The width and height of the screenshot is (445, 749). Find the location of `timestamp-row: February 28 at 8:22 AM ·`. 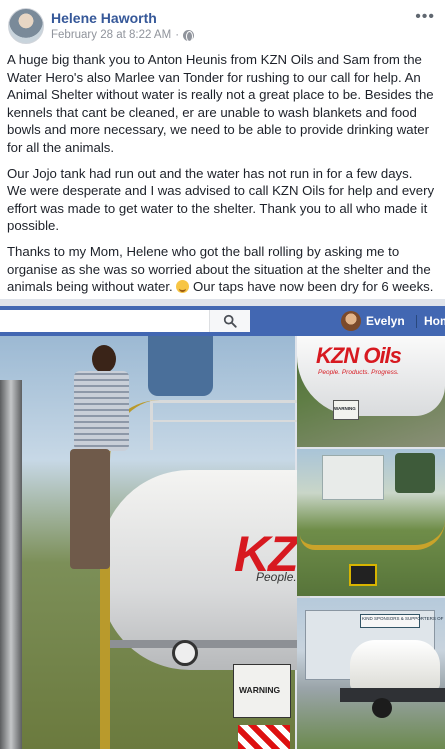

timestamp-row: February 28 at 8:22 AM · is located at coordinates (123, 35).